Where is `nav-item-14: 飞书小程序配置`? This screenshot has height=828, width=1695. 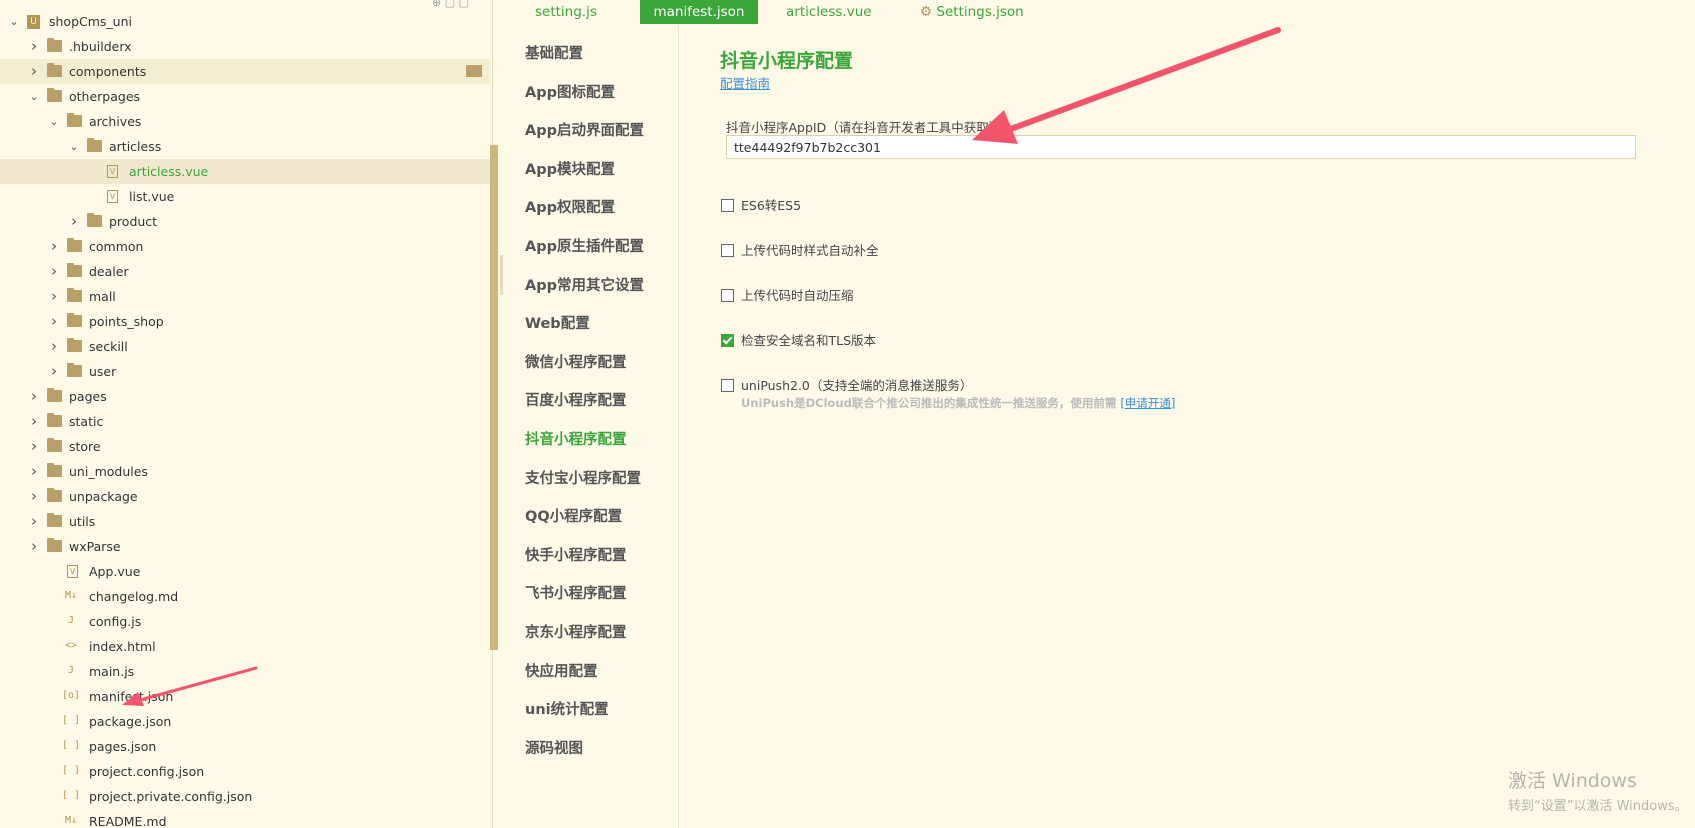
nav-item-14: 飞书小程序配置 is located at coordinates (576, 592).